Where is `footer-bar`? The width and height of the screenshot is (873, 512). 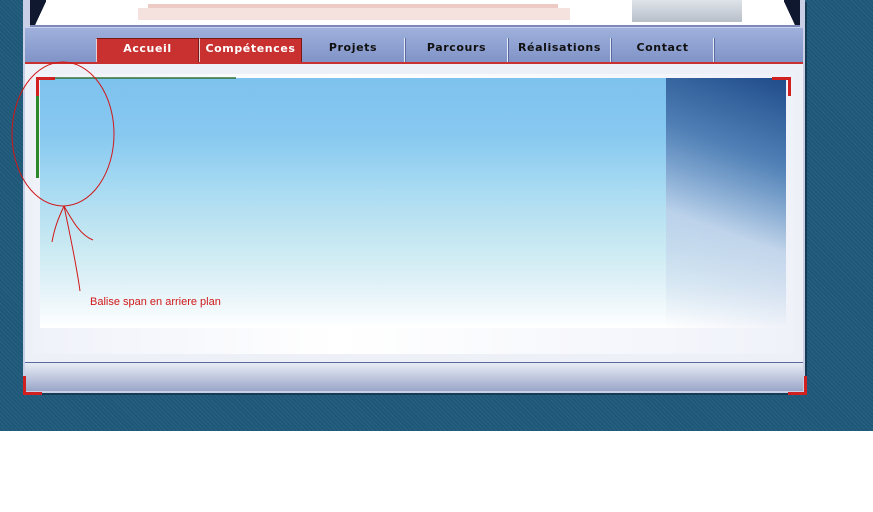 footer-bar is located at coordinates (414, 376).